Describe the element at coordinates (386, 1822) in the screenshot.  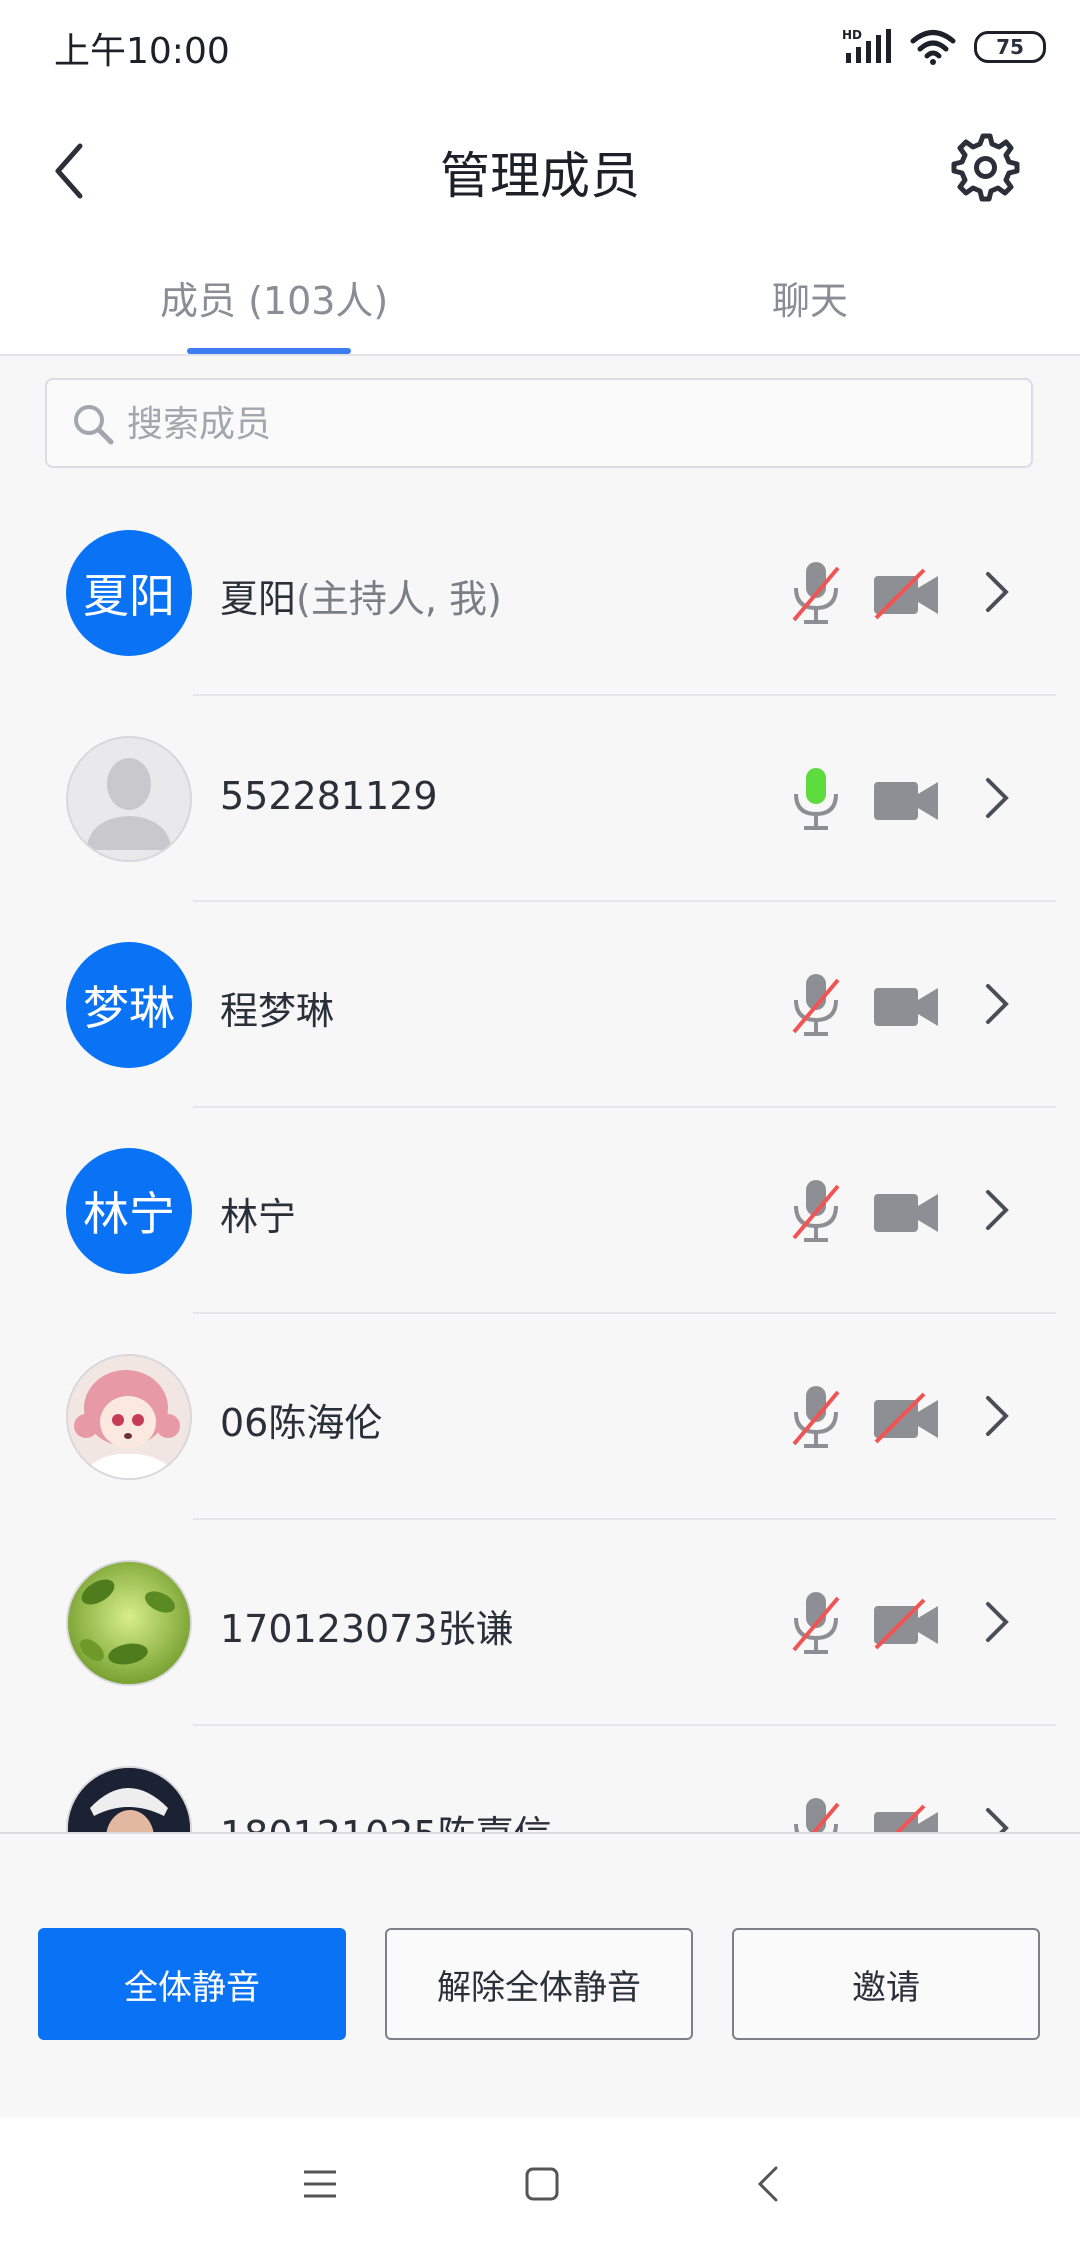
I see `member-name-text: 180121025陈嘉信` at that location.